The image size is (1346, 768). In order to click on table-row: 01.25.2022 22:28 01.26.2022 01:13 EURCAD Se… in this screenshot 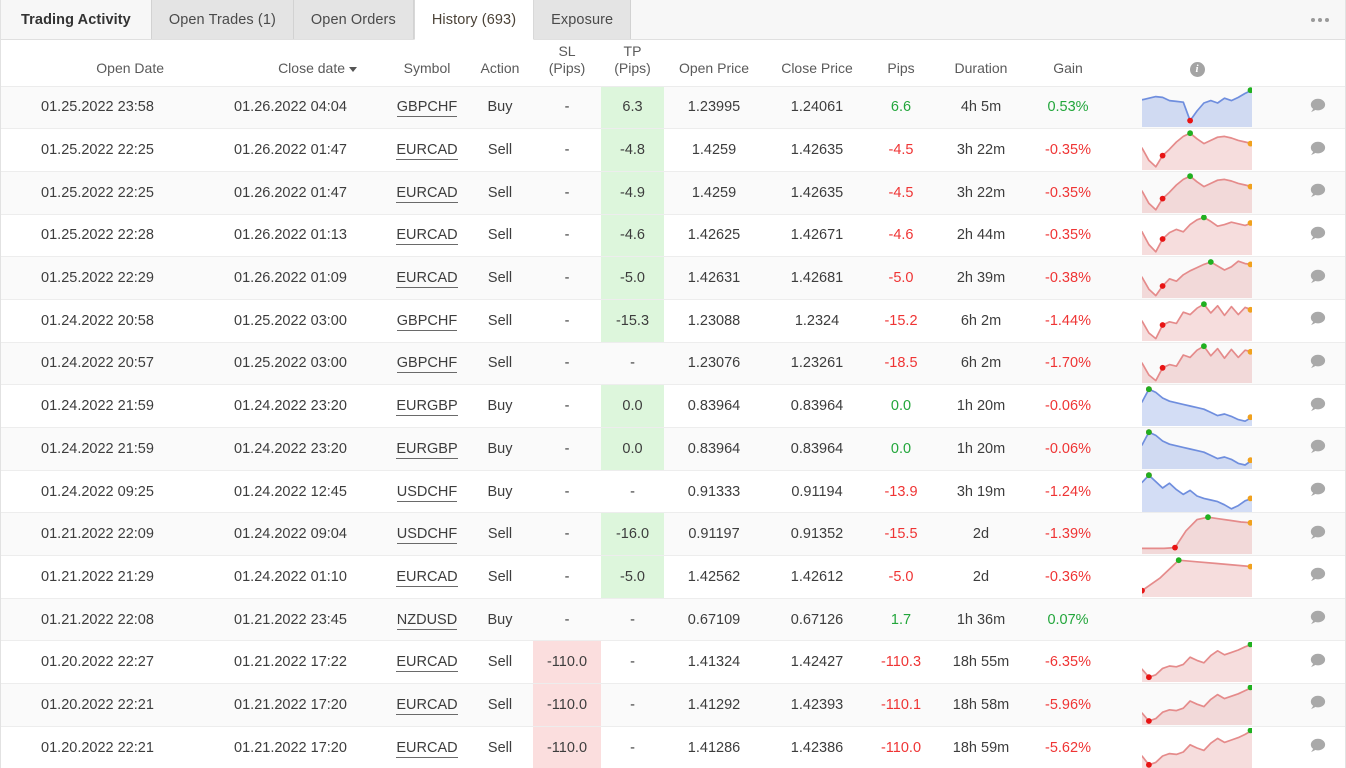, I will do `click(673, 236)`.